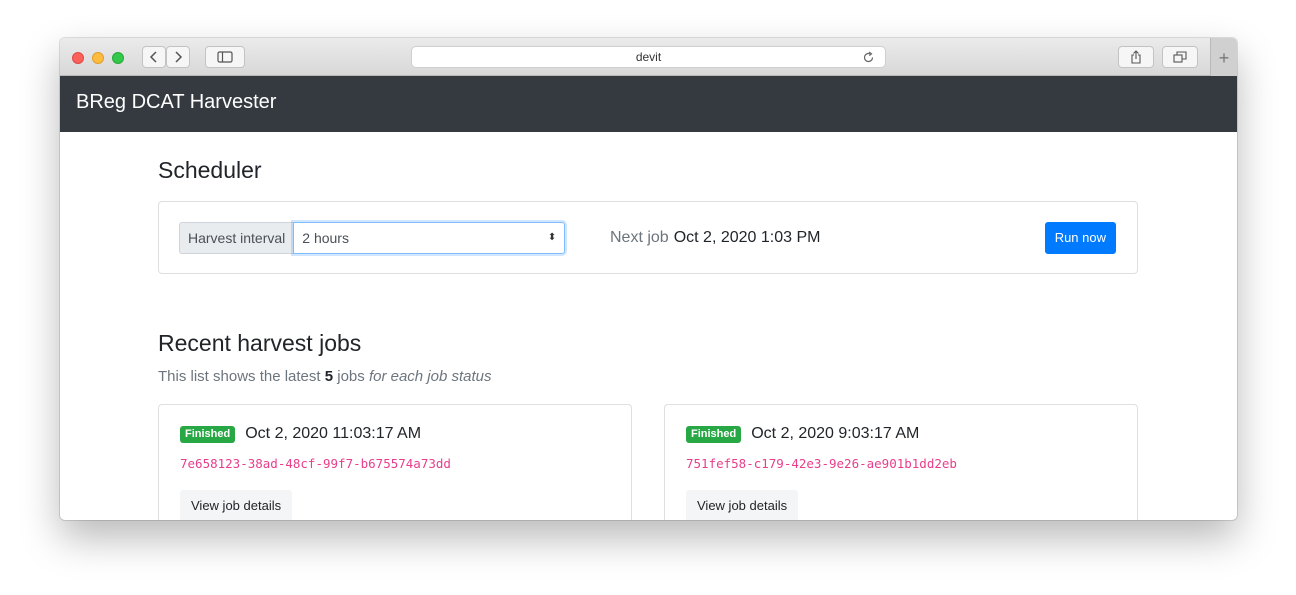 This screenshot has height=595, width=1296. I want to click on tabs-overview-button, so click(1180, 57).